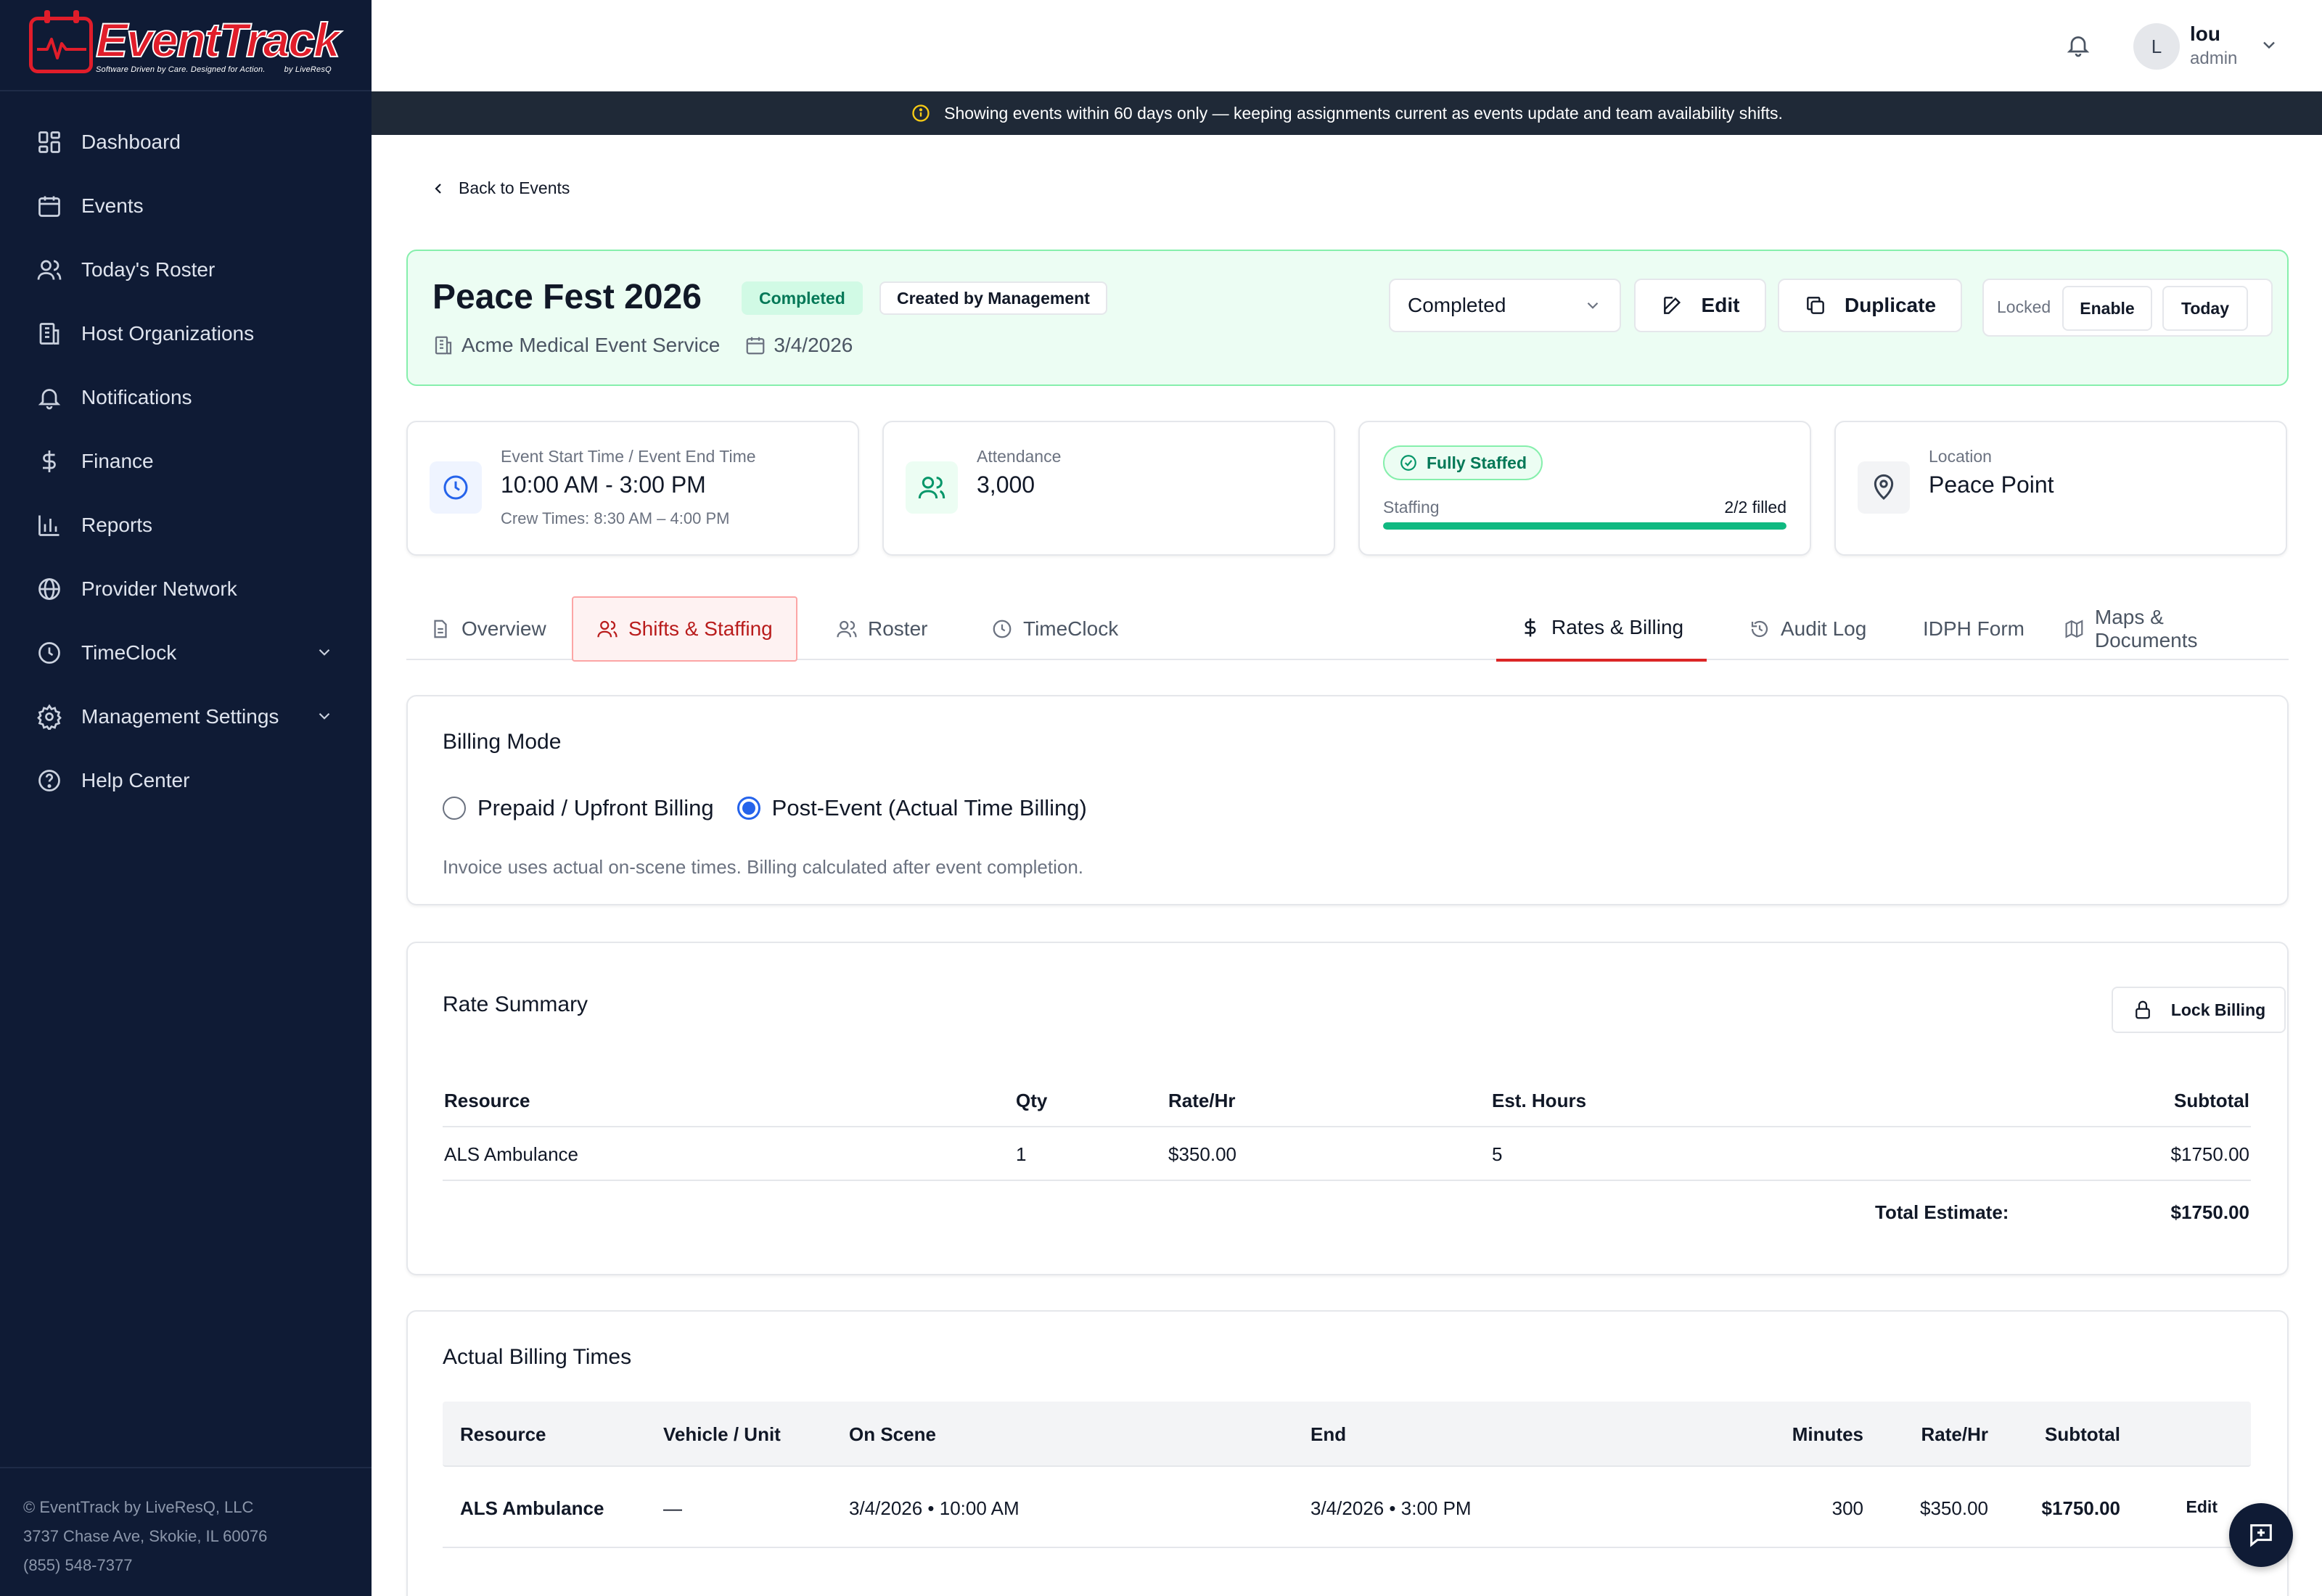  What do you see at coordinates (2205, 308) in the screenshot?
I see `today-button: Today` at bounding box center [2205, 308].